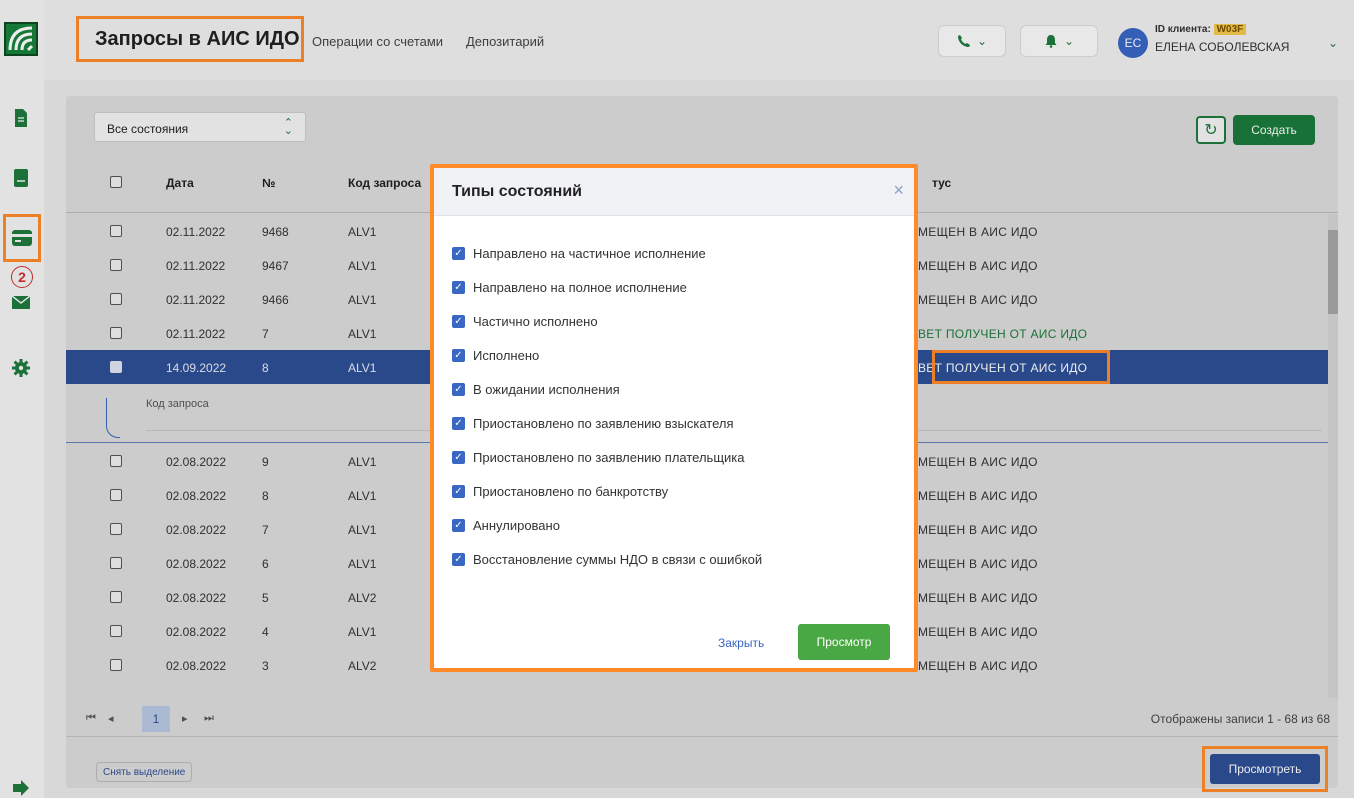  Describe the element at coordinates (589, 253) in the screenshot. I see `status-option-label: Направлено на частичное исполнение` at that location.